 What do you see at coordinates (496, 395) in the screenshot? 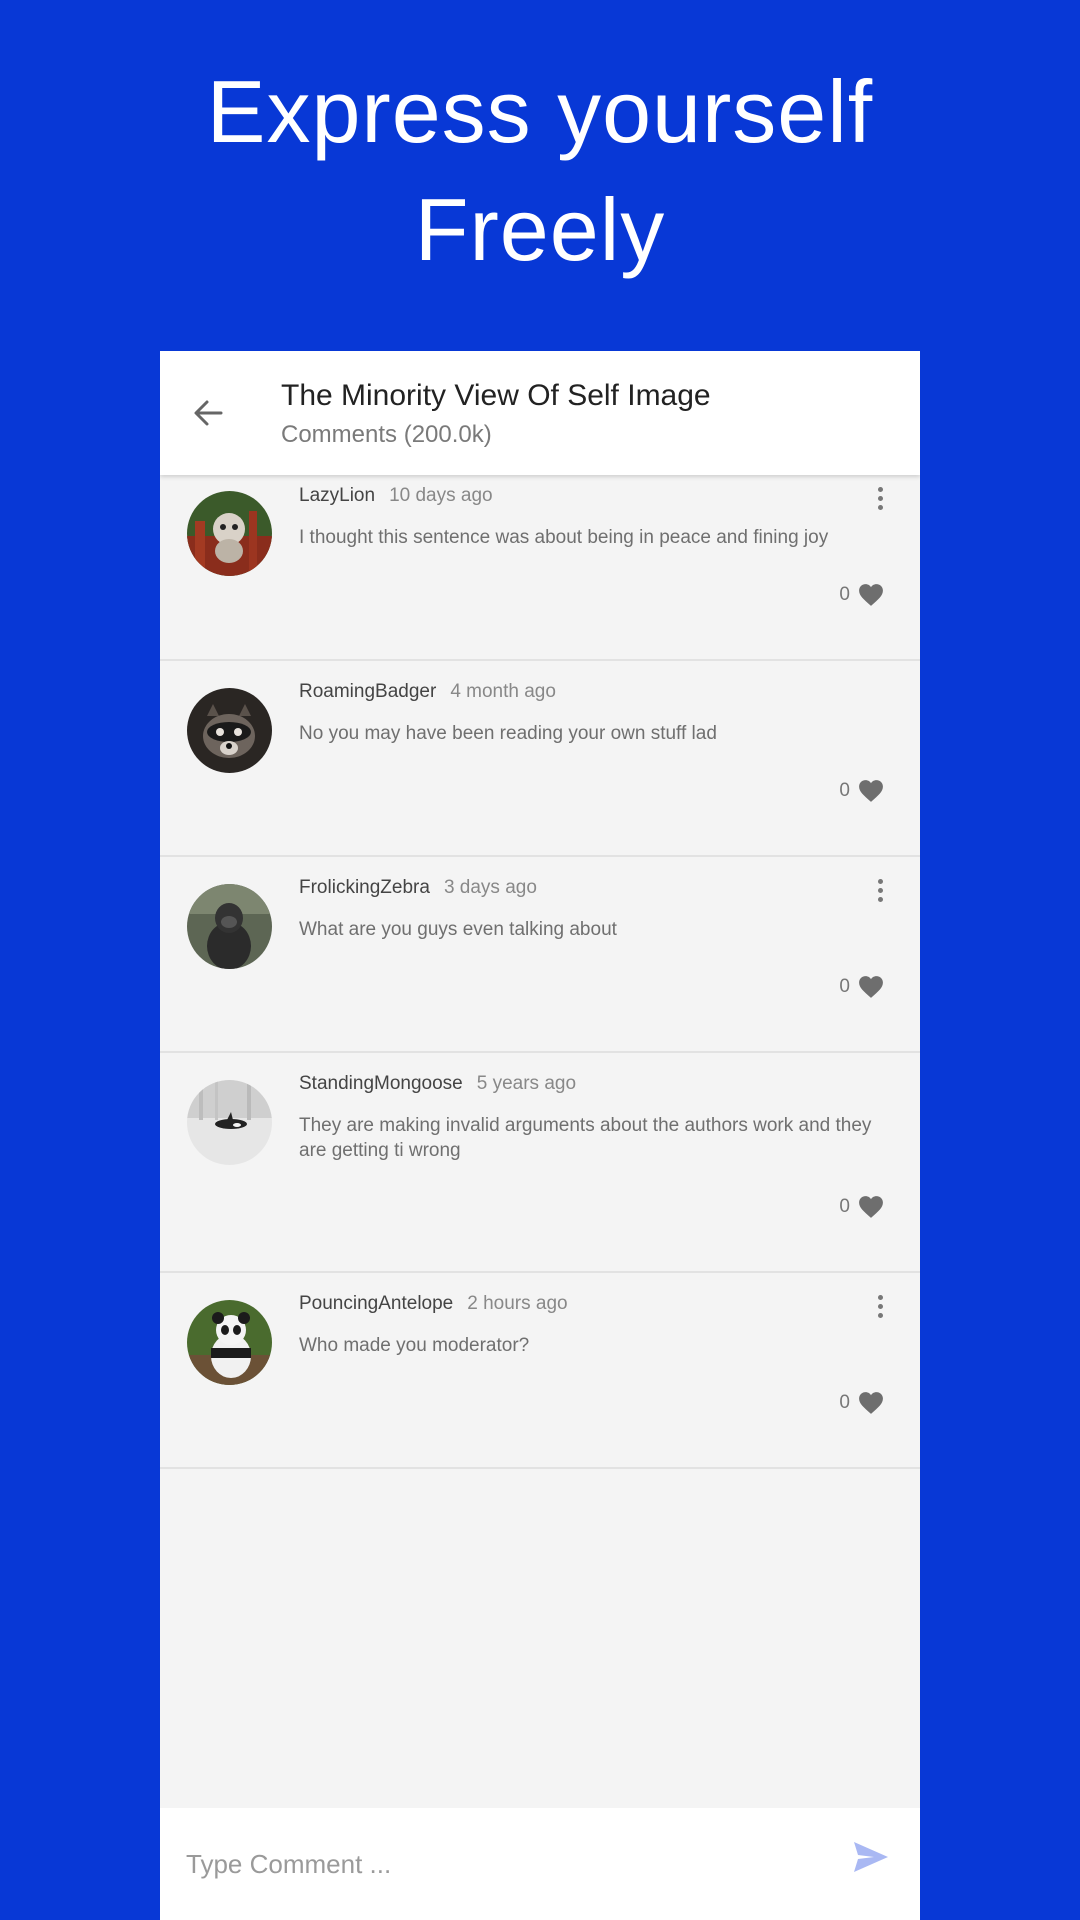
I see `page-title: The Minority View Of Self Image` at bounding box center [496, 395].